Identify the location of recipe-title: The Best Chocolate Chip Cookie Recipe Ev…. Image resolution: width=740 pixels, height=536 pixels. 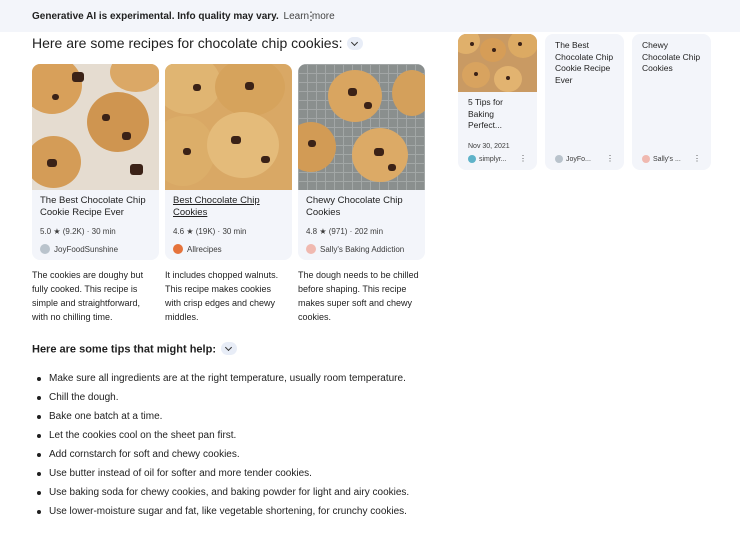
(97, 206).